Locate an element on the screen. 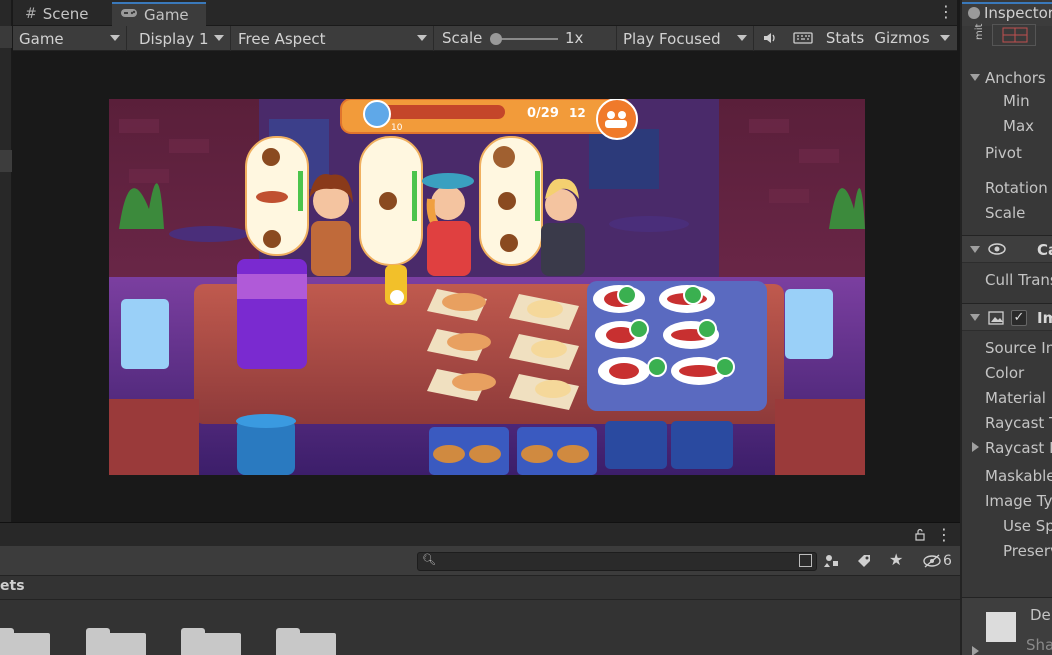 Image resolution: width=1052 pixels, height=655 pixels. hierarchy-selected-row-edge is located at coordinates (6, 161).